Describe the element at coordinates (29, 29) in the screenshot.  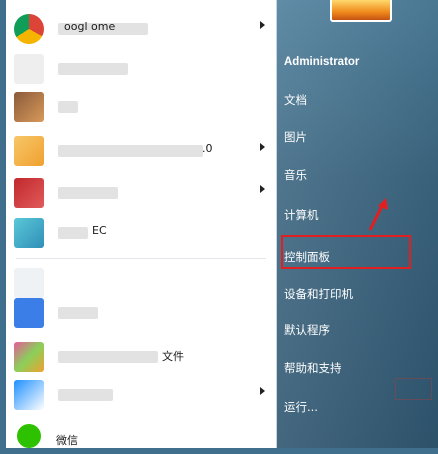
I see `chrome-icon` at that location.